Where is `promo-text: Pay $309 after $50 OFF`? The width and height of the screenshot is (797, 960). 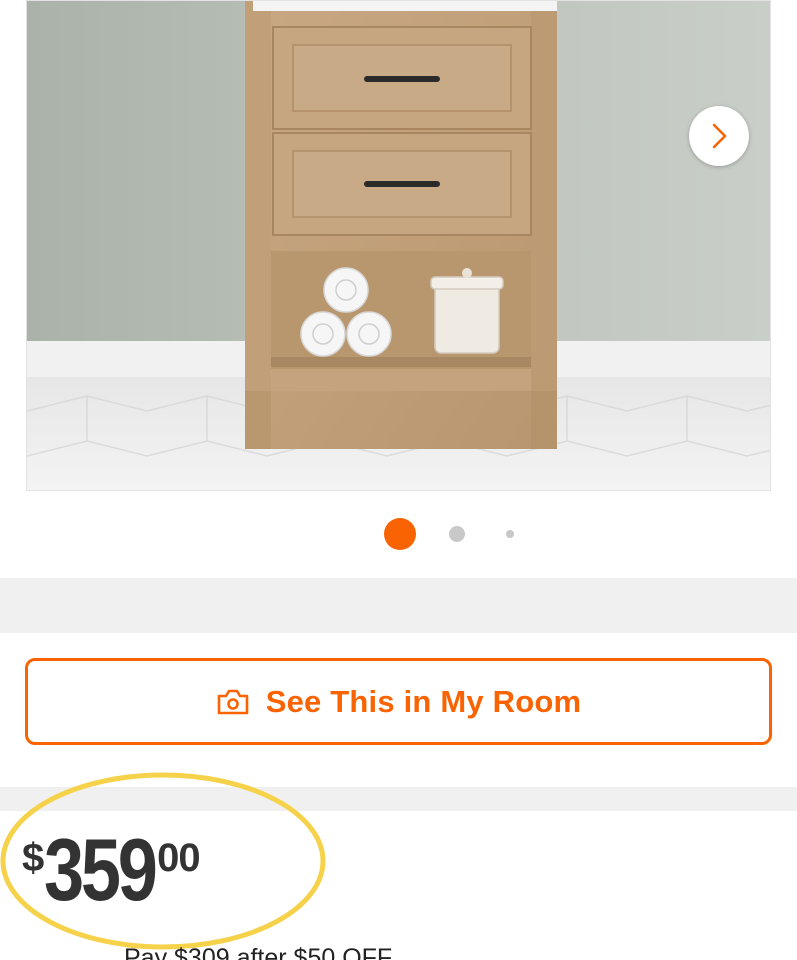 promo-text: Pay $309 after $50 OFF is located at coordinates (258, 952).